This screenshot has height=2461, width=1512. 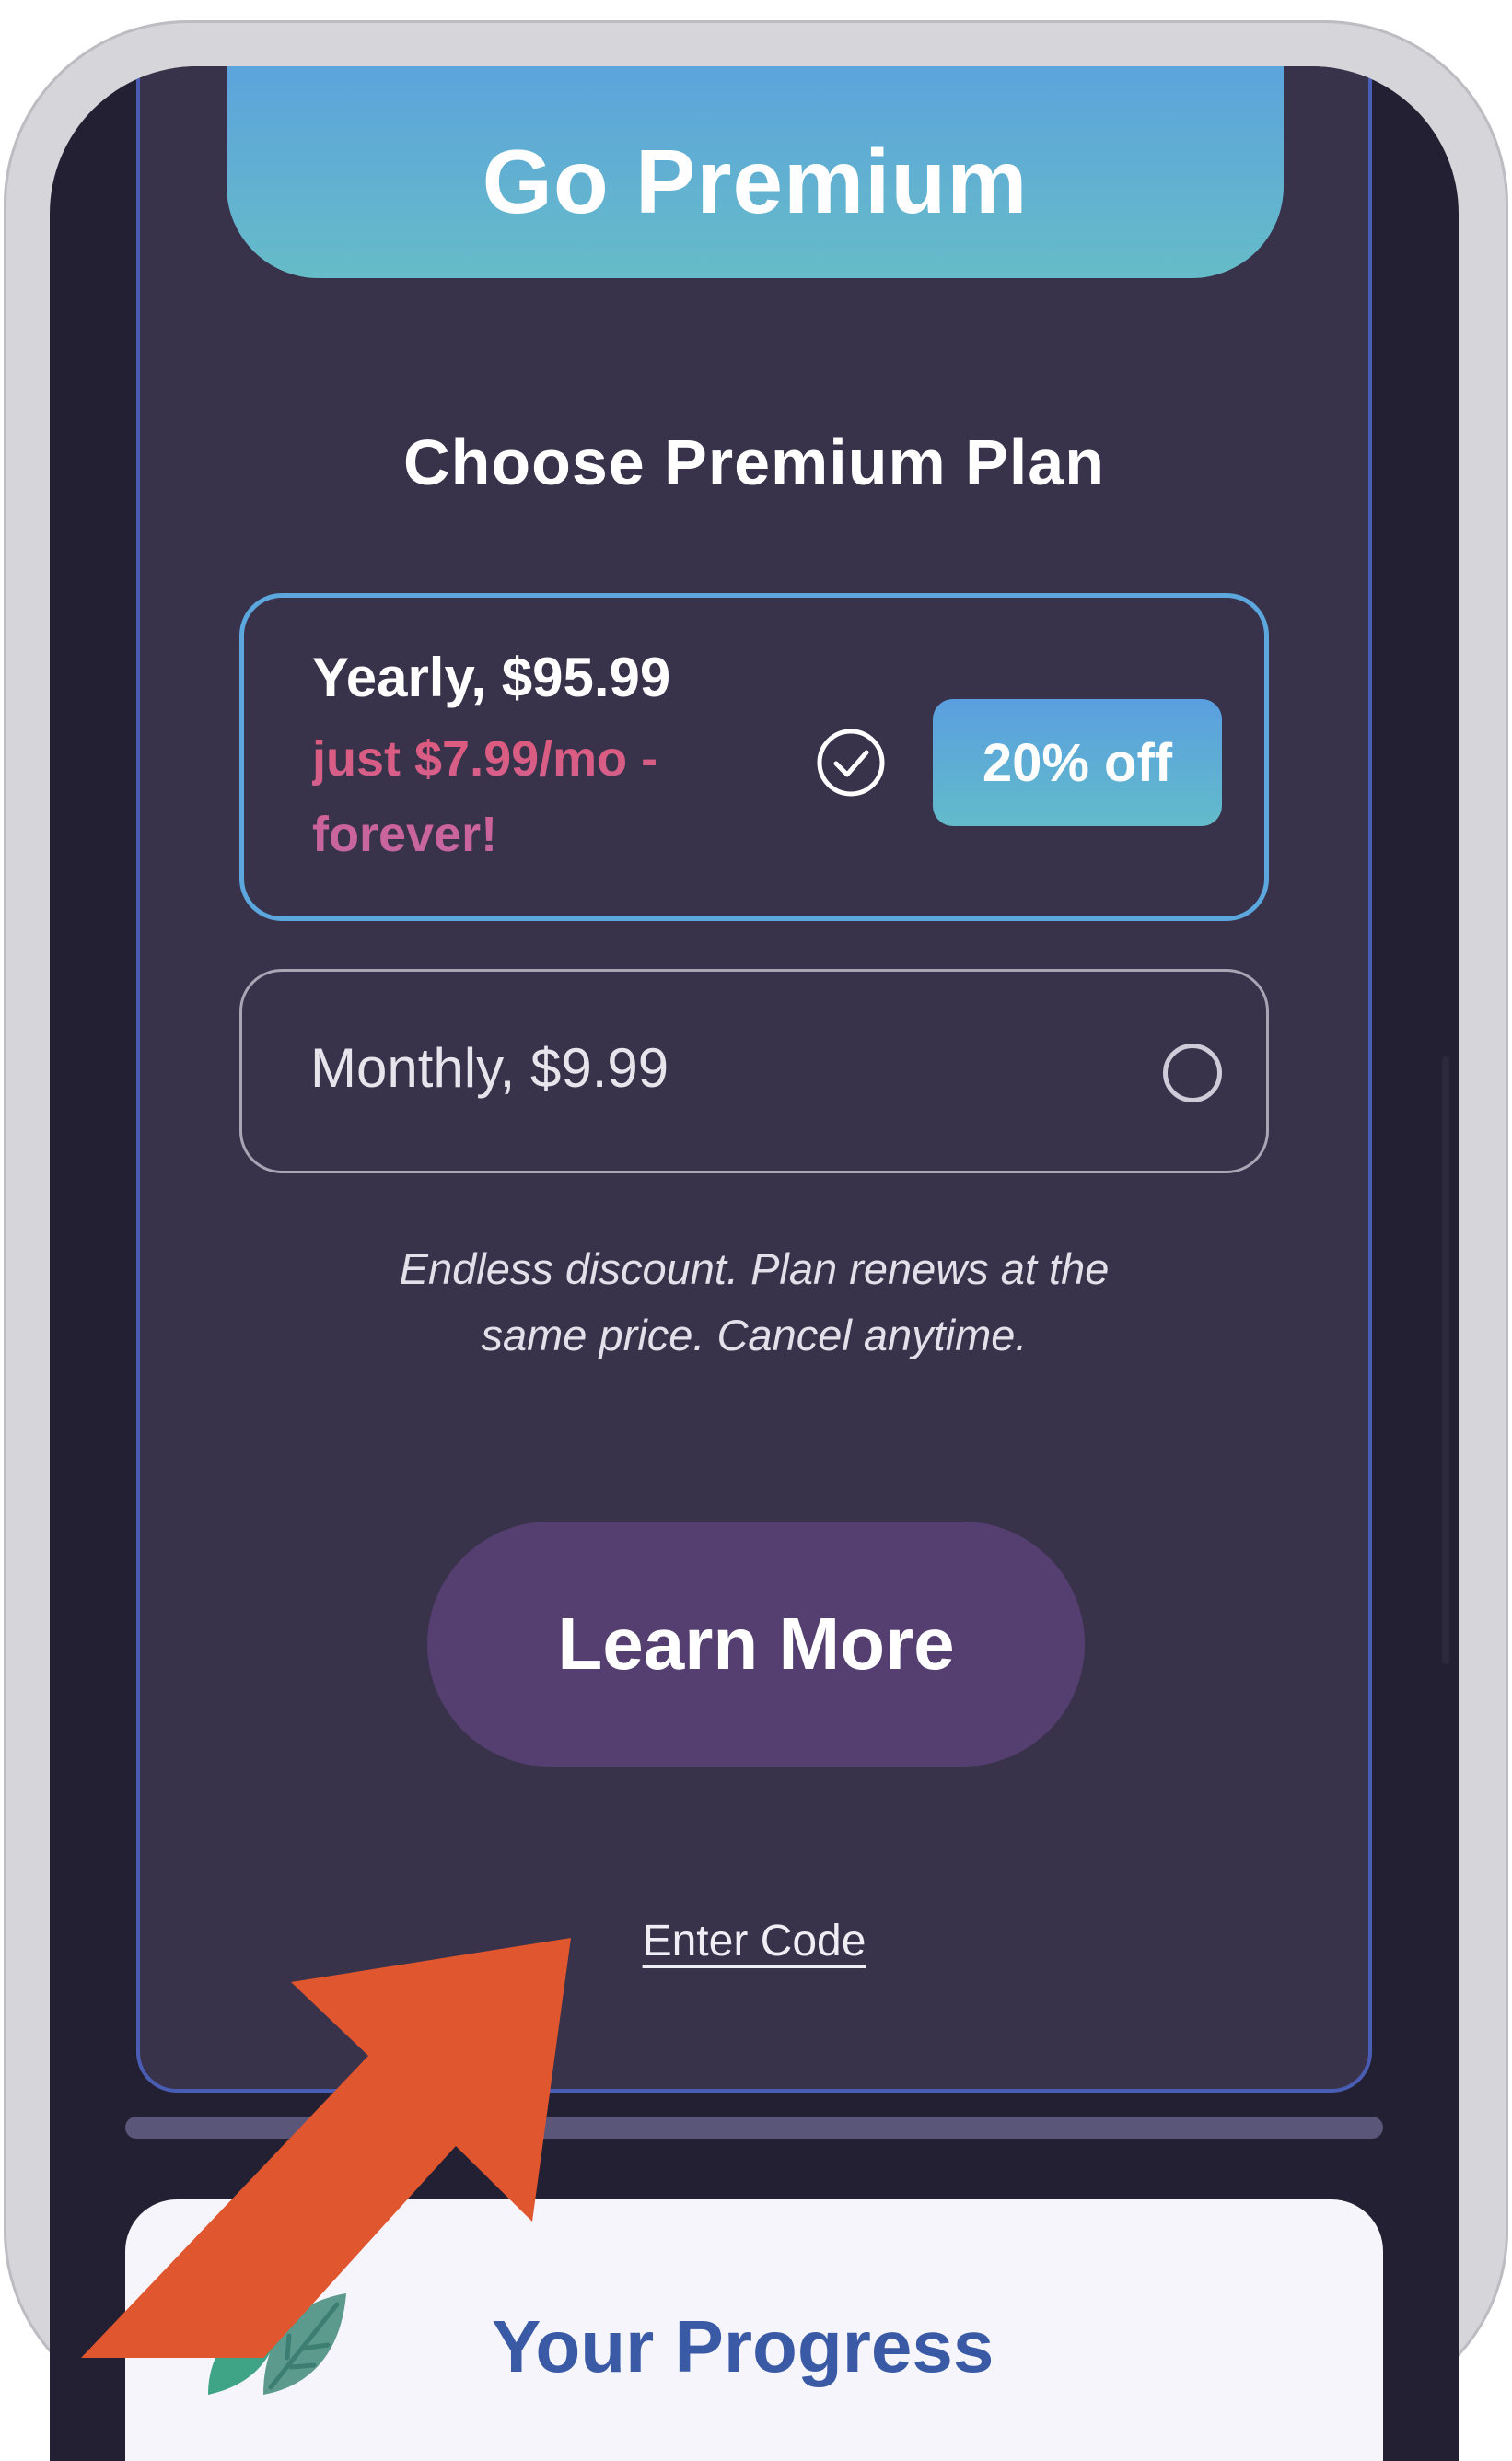 What do you see at coordinates (755, 1941) in the screenshot?
I see `enter-code-link: Enter Code` at bounding box center [755, 1941].